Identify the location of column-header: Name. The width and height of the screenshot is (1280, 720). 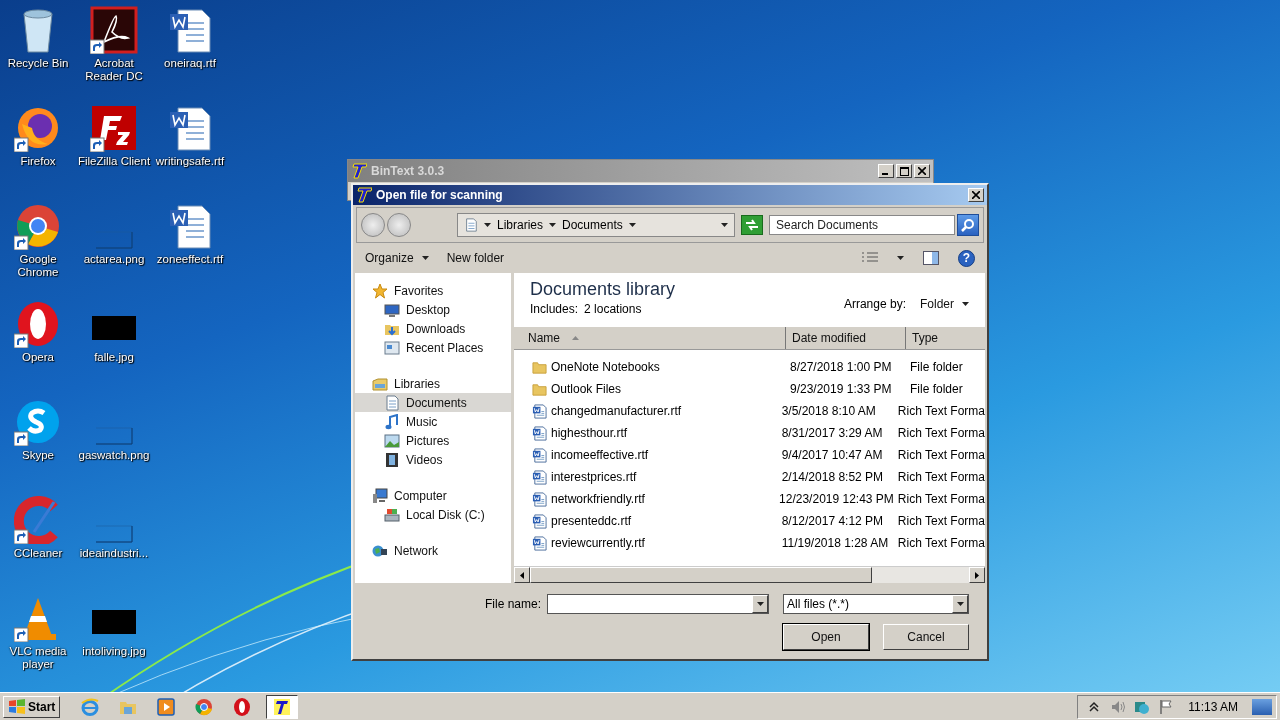
(650, 338).